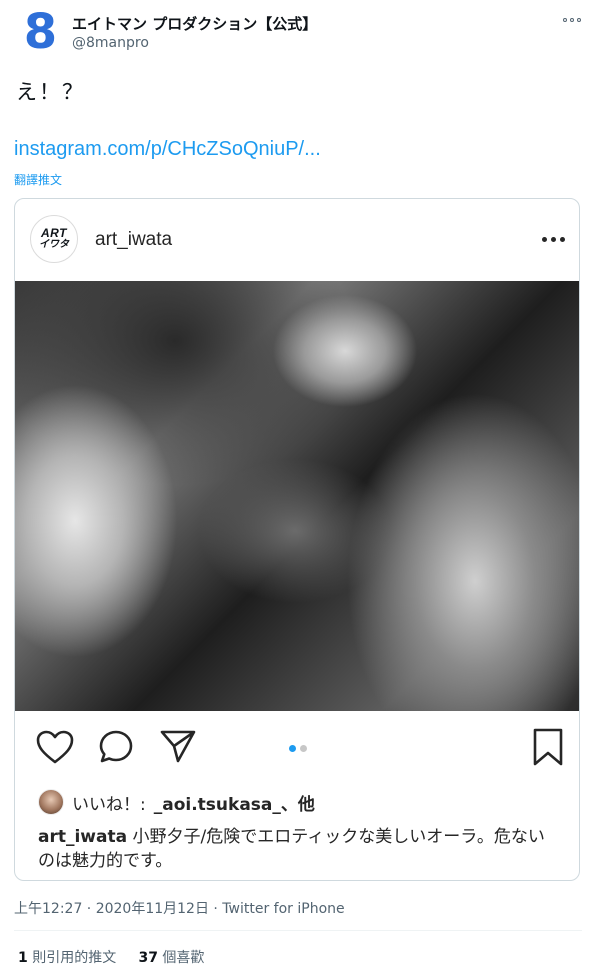 The height and width of the screenshot is (978, 596). I want to click on embed-more-icon, so click(553, 239).